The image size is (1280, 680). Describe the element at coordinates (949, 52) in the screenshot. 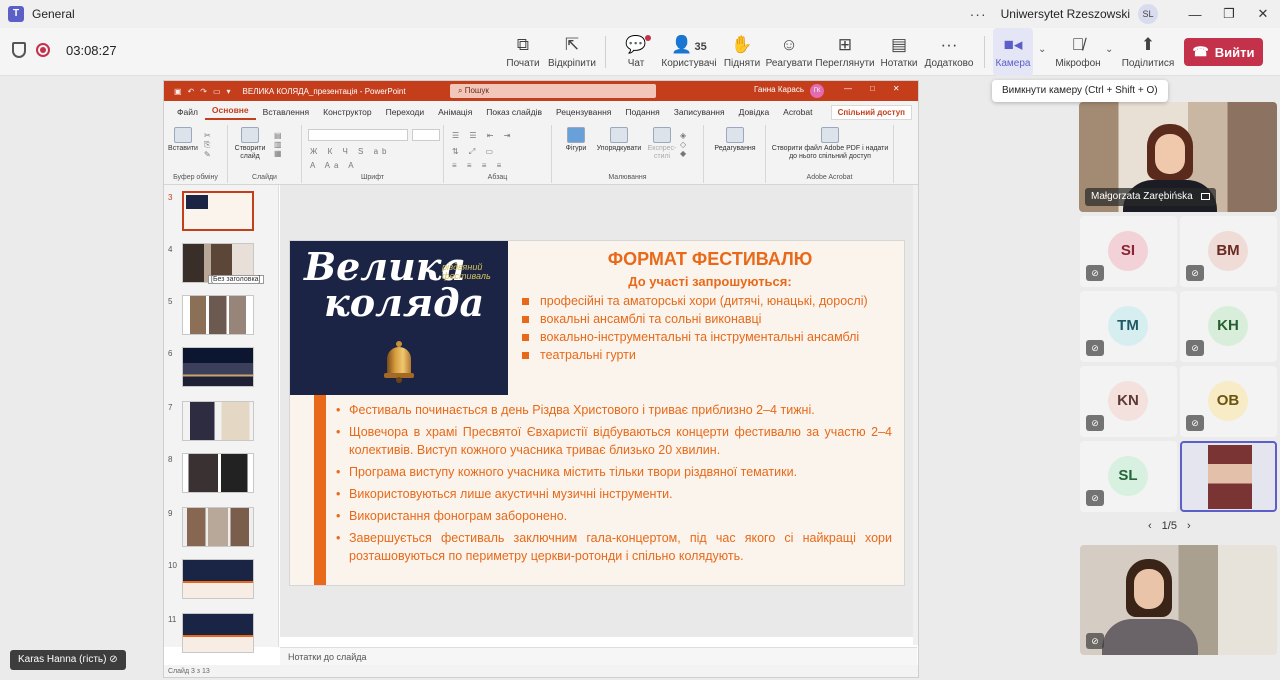

I see `more-button: ··· Додатково` at that location.